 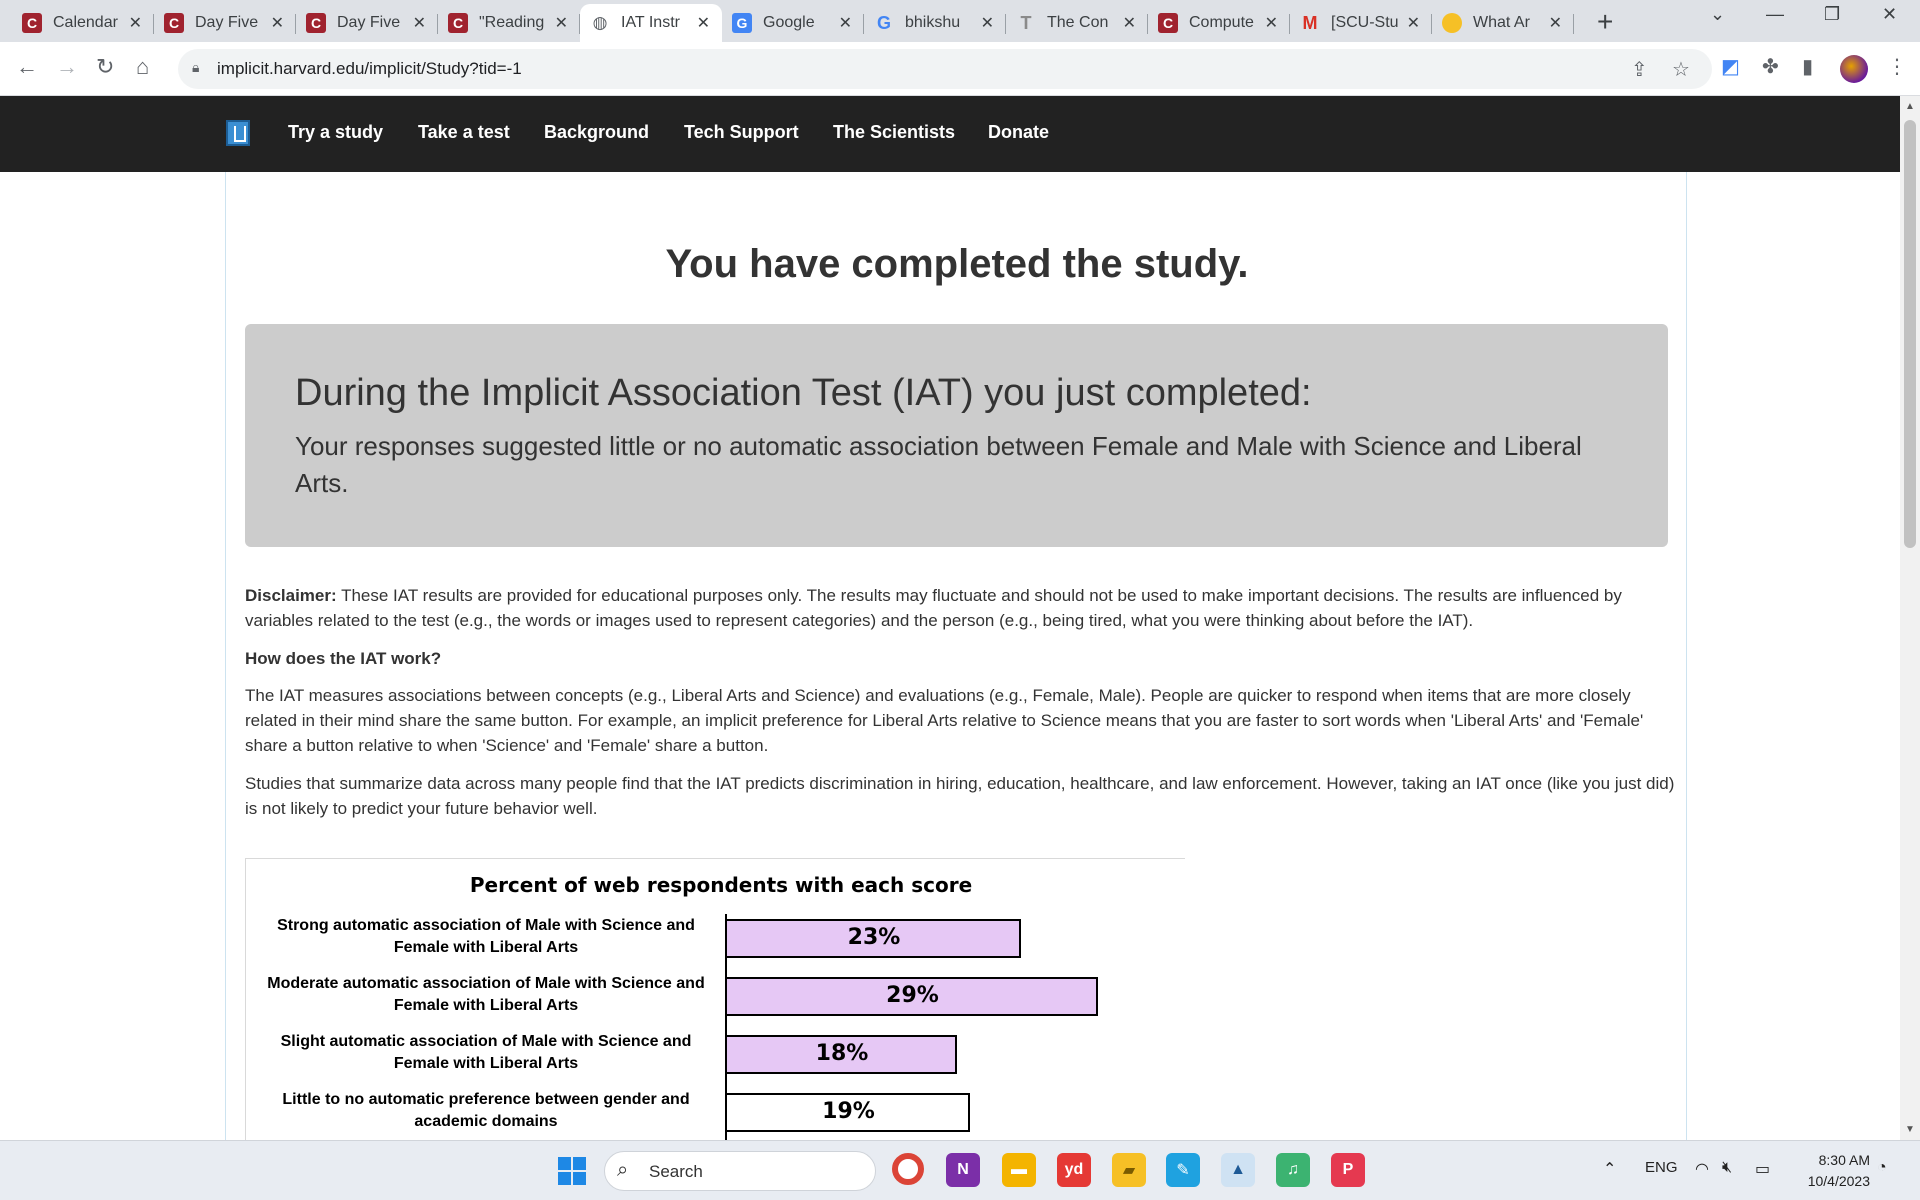 I want to click on side-panel-icon: ▮, so click(x=1807, y=66).